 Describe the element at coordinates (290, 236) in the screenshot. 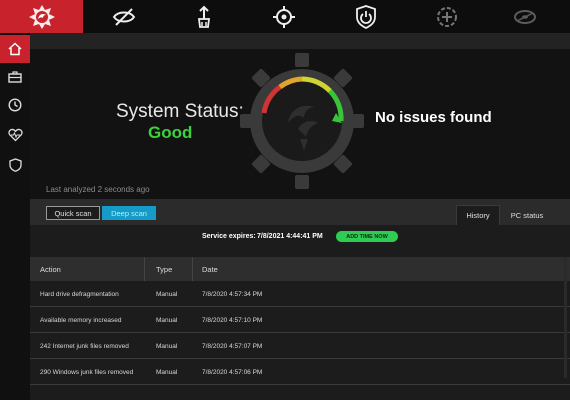

I see `service-expires-date: 7/8/2021 4:44:41 PM` at that location.